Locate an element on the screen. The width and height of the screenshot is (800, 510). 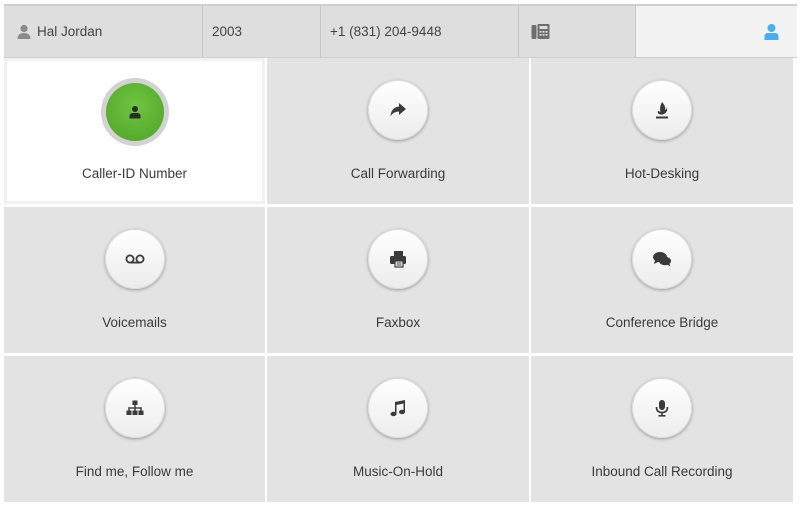
tile-faxbox: Faxbox is located at coordinates (398, 280).